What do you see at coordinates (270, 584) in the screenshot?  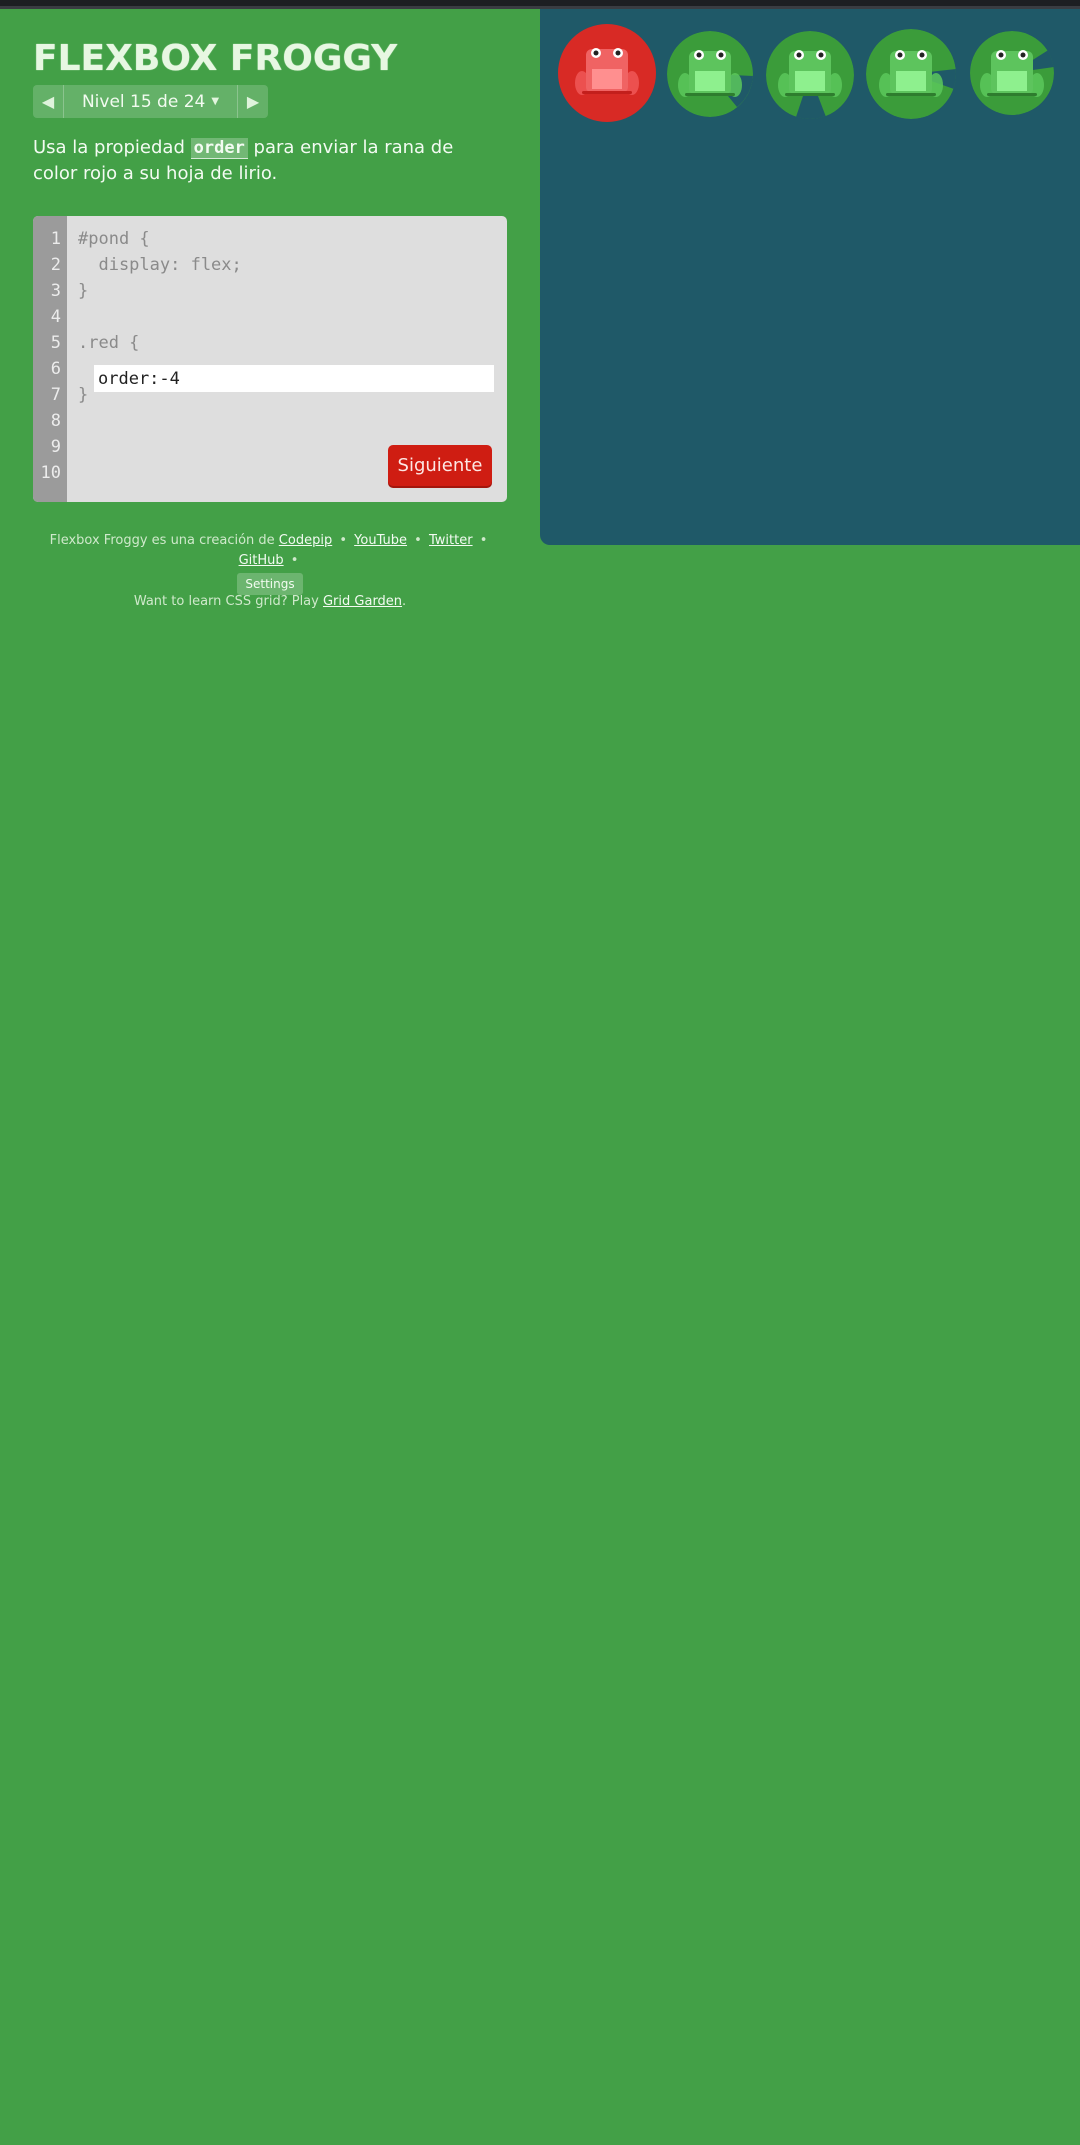 I see `settings-button: Settings` at bounding box center [270, 584].